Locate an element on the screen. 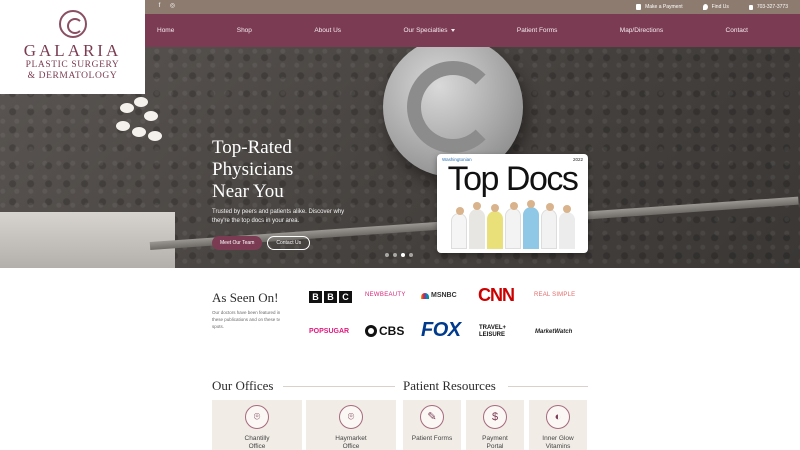  travel-text: TRAVEL+ is located at coordinates (493, 328).